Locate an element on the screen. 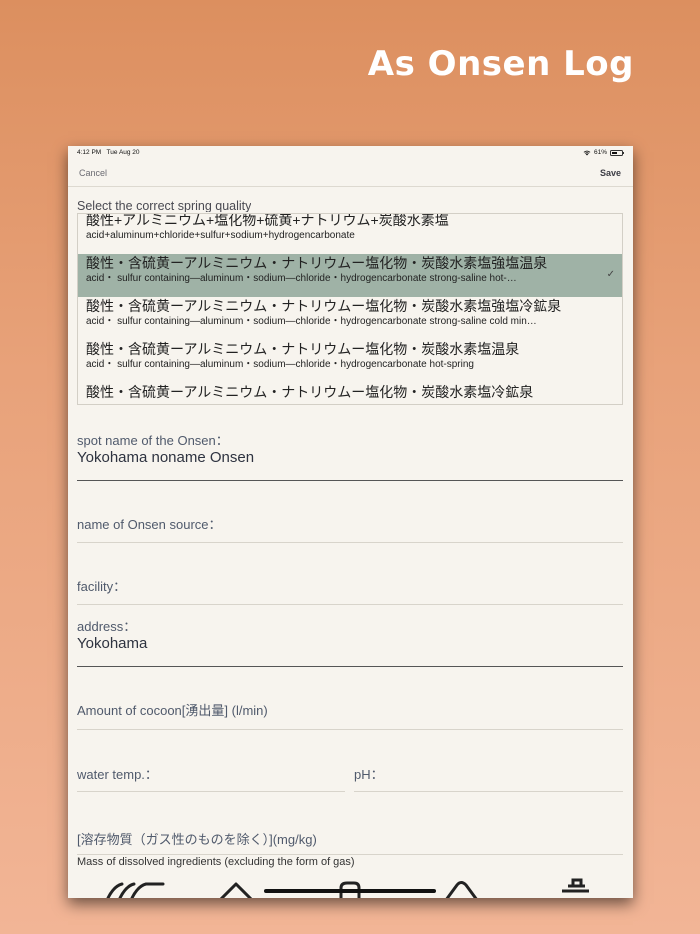  status-right: 61% is located at coordinates (603, 152).